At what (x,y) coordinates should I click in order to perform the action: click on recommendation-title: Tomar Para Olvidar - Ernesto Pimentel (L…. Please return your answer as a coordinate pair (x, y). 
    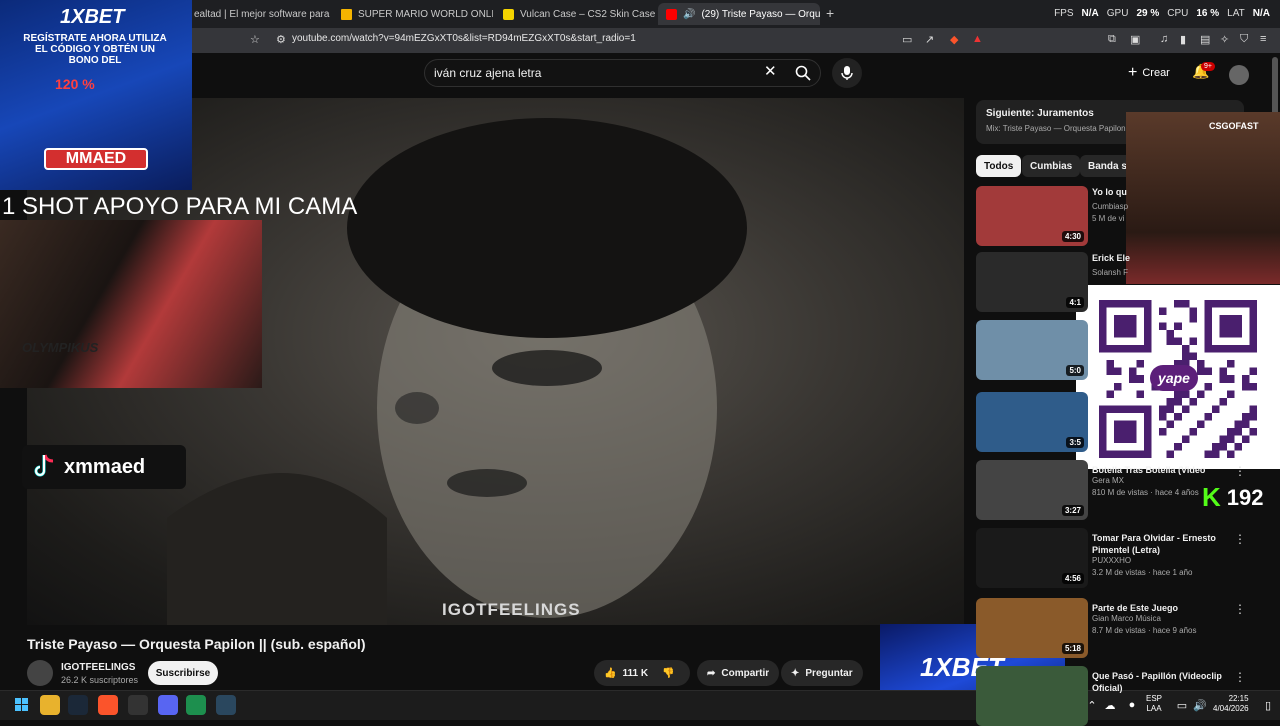
    Looking at the image, I should click on (1157, 544).